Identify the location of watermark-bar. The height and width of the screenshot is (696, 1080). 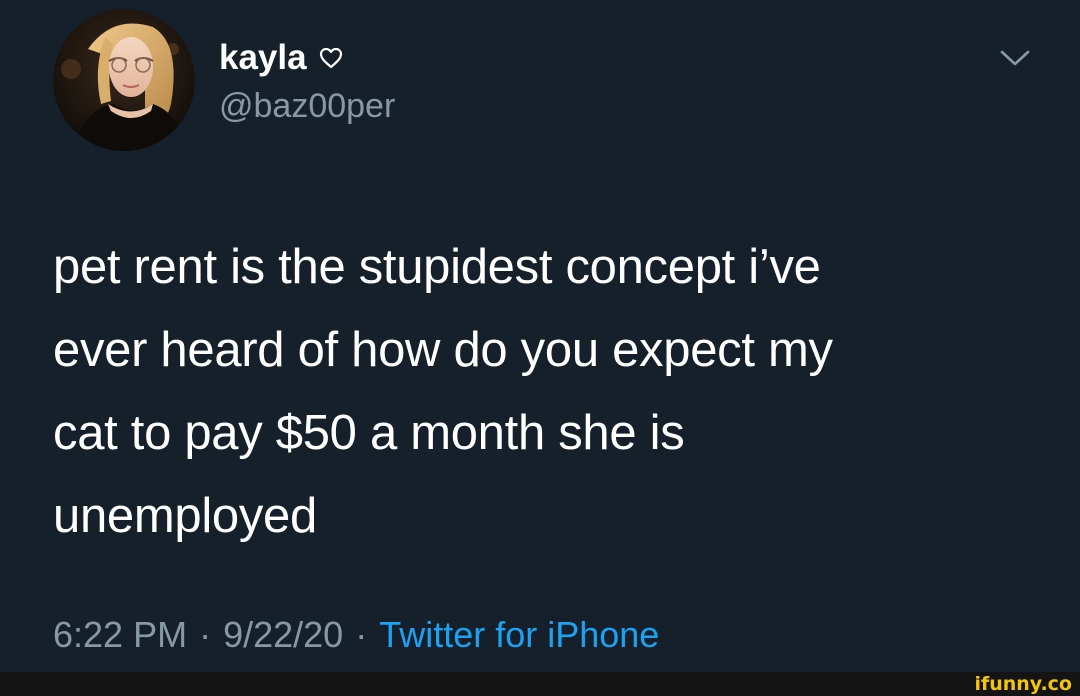
(540, 684).